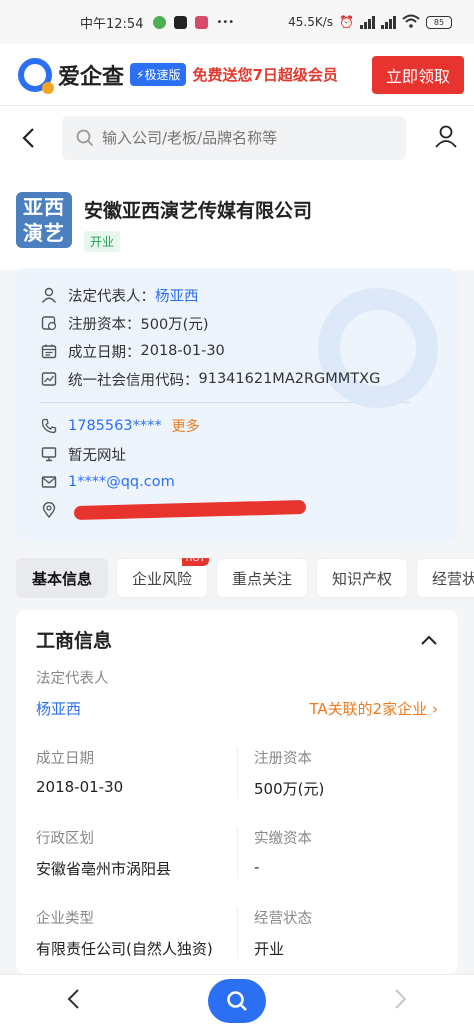 This screenshot has height=1026, width=474. I want to click on app-icon-green, so click(160, 22).